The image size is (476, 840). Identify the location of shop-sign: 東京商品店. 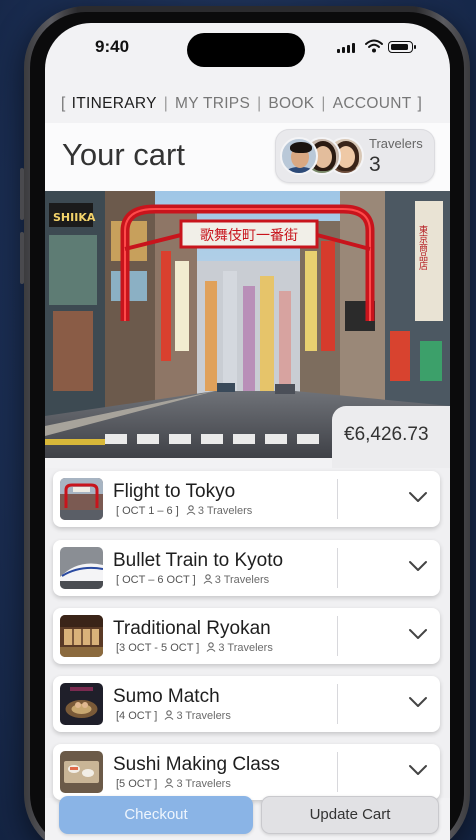
(422, 247).